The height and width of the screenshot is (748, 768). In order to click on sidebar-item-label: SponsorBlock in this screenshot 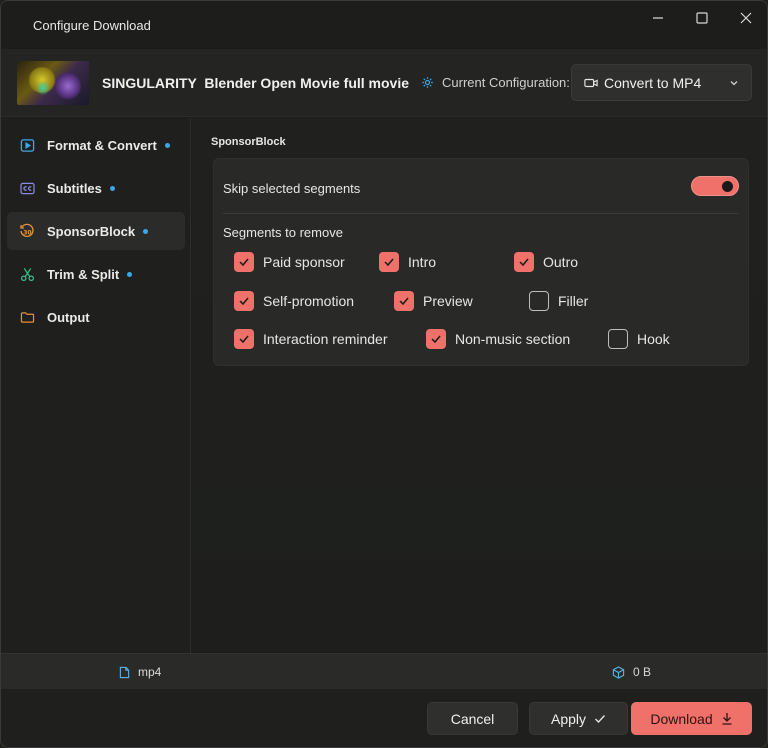, I will do `click(91, 231)`.